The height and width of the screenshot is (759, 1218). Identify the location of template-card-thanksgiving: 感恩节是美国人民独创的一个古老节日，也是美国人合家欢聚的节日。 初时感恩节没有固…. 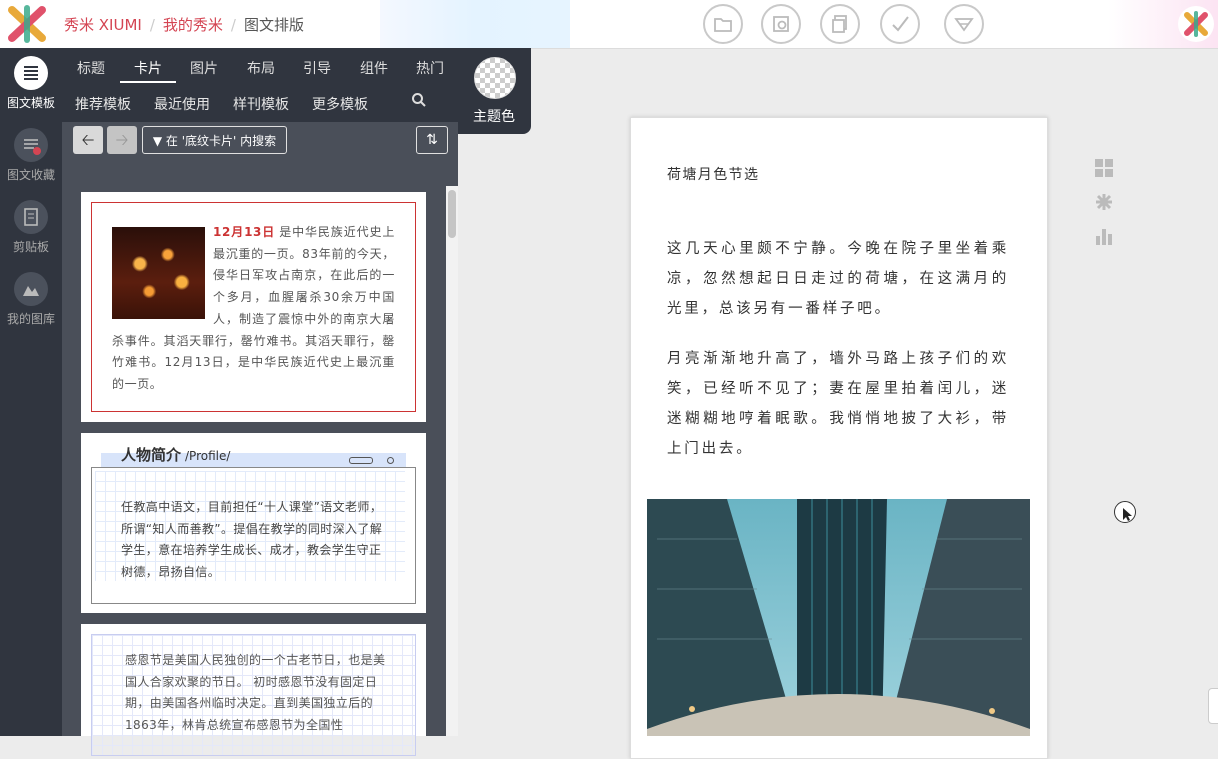
(253, 690).